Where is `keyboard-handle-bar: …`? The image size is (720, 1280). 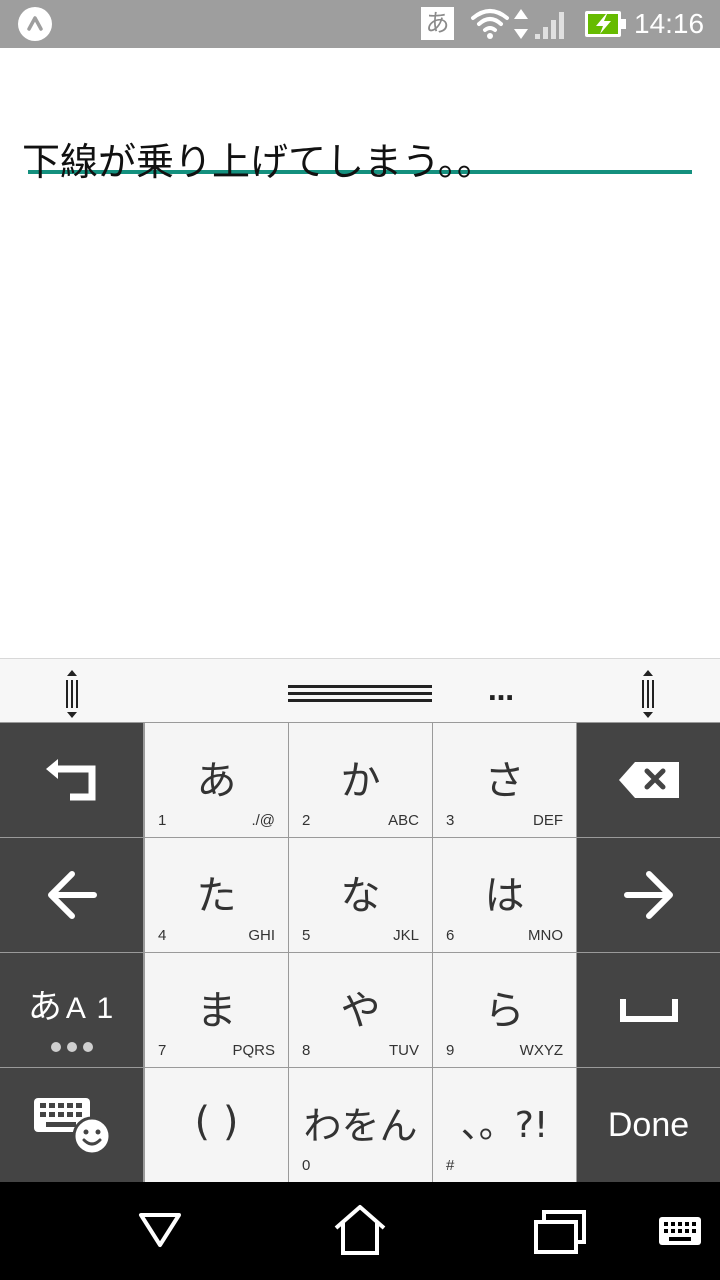
keyboard-handle-bar: … is located at coordinates (360, 690).